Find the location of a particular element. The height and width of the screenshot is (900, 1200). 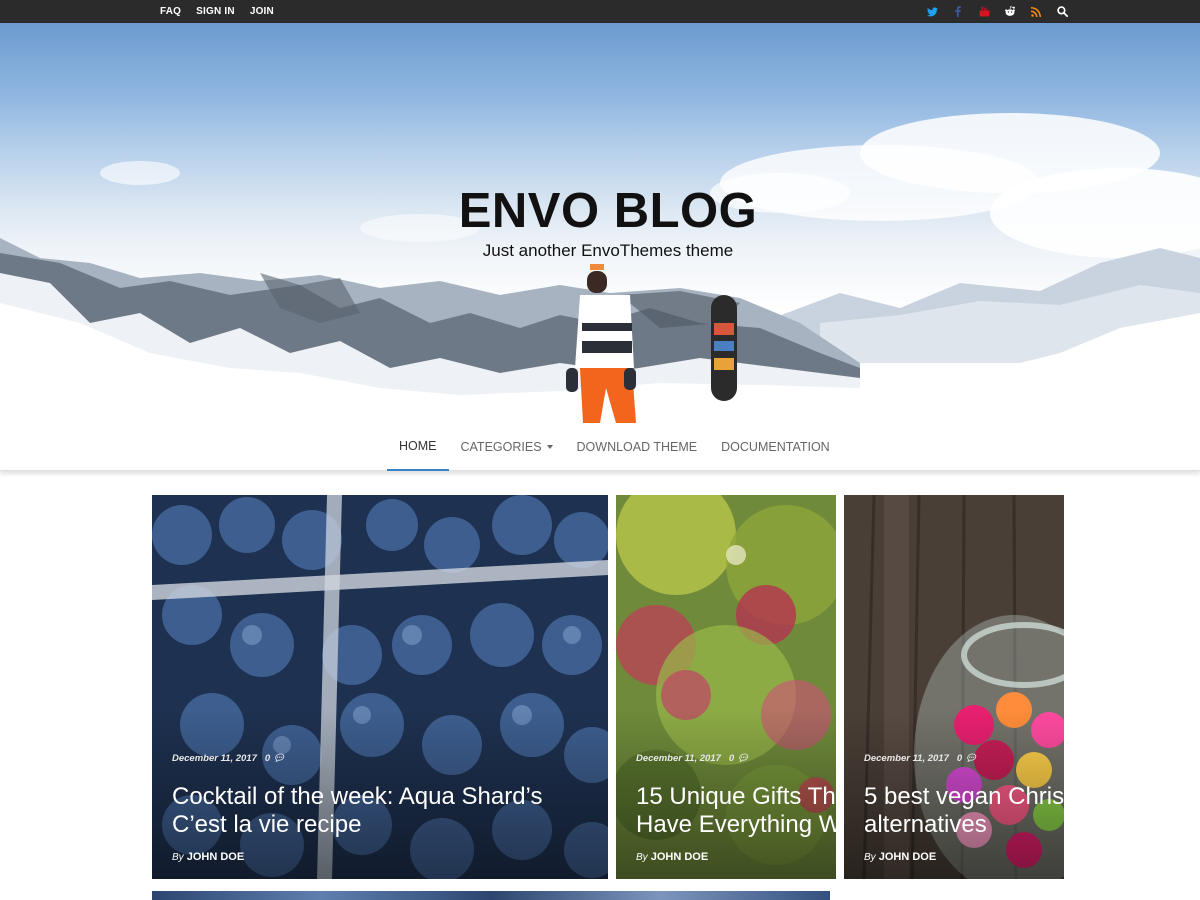

facebook-icon is located at coordinates (958, 12).